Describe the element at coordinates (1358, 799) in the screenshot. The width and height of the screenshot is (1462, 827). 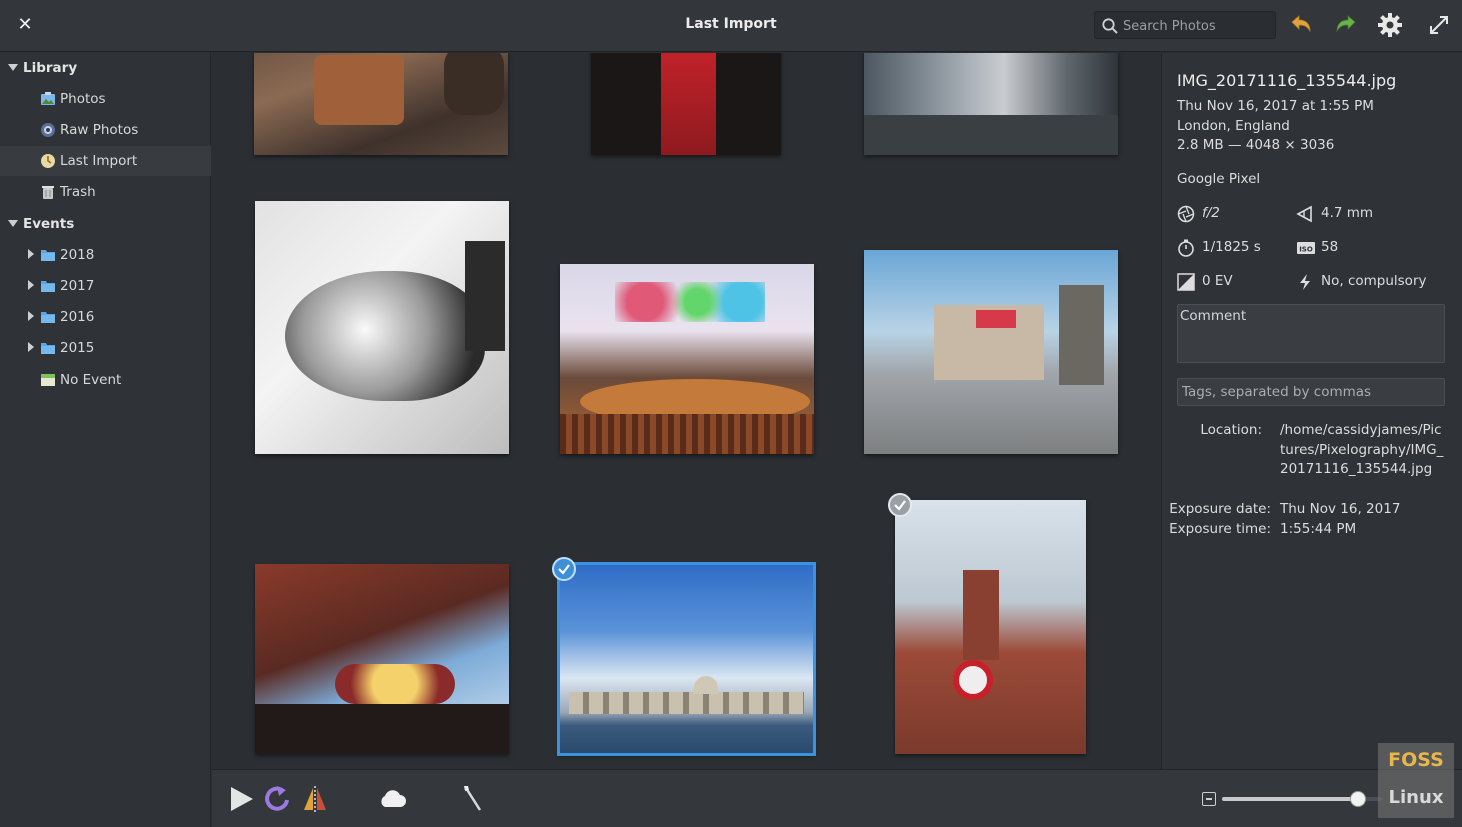
I see `zoom-slider-thumb` at that location.